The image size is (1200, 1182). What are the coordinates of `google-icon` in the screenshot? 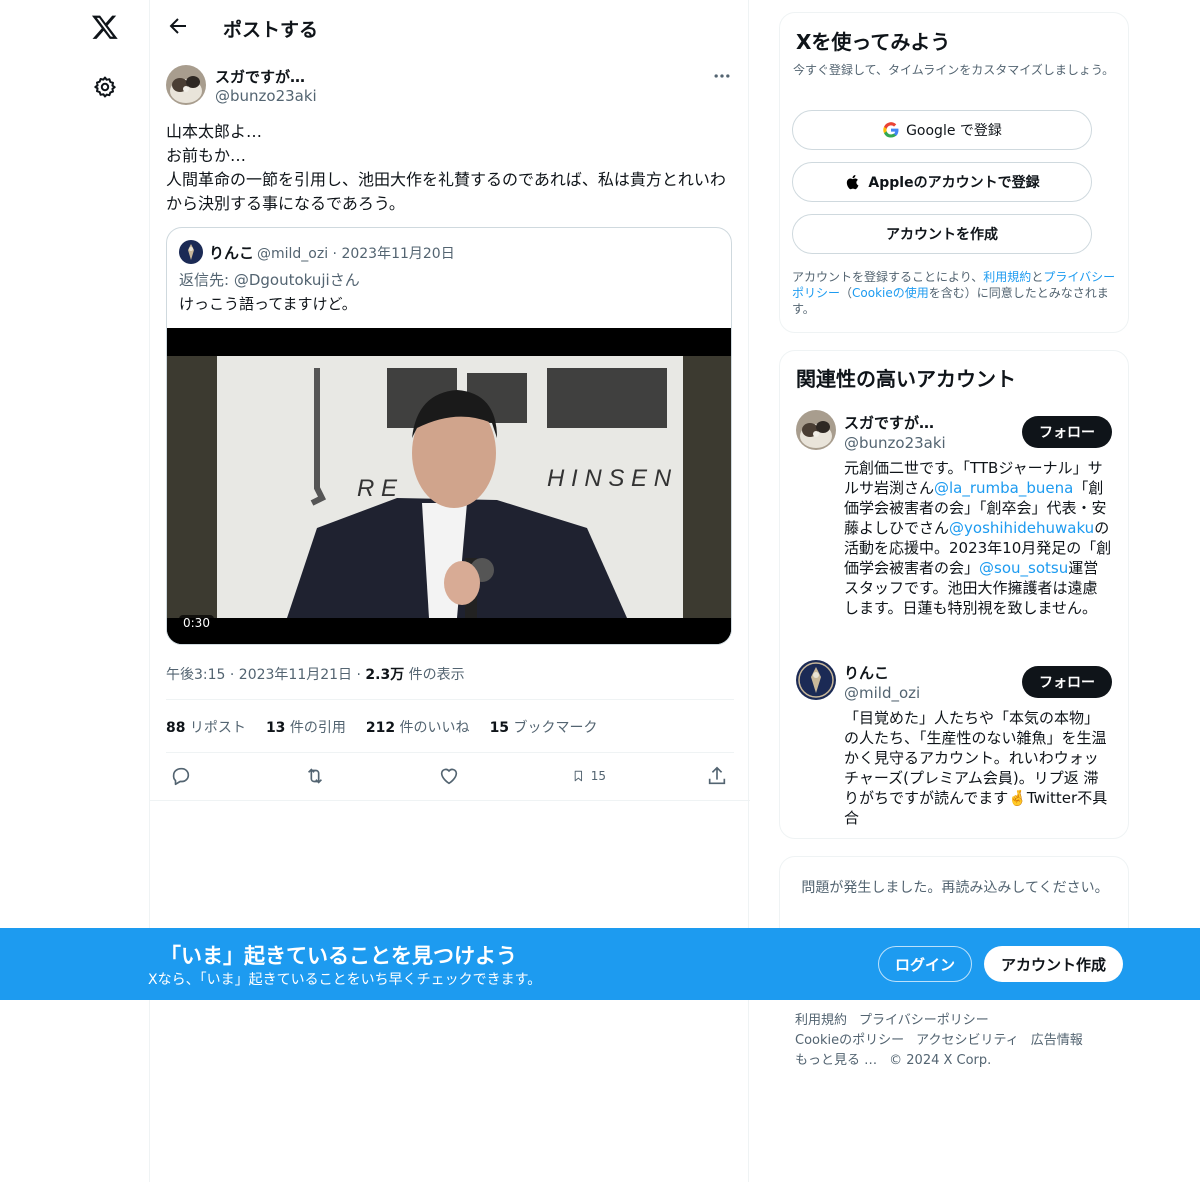 It's located at (891, 130).